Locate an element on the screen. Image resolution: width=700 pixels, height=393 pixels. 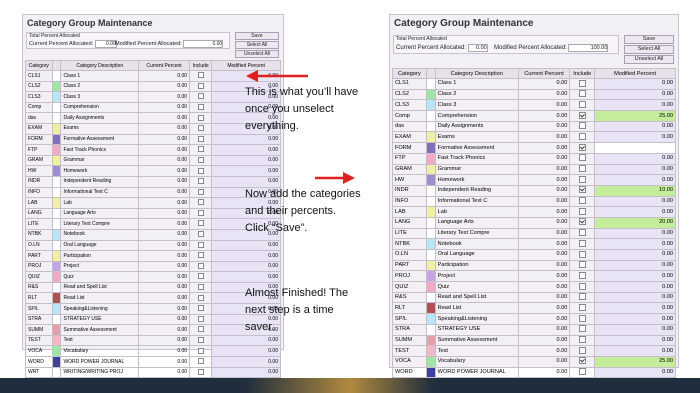
table-row: Comp Comprehension 0.00 0.00 is located at coordinates (153, 107).